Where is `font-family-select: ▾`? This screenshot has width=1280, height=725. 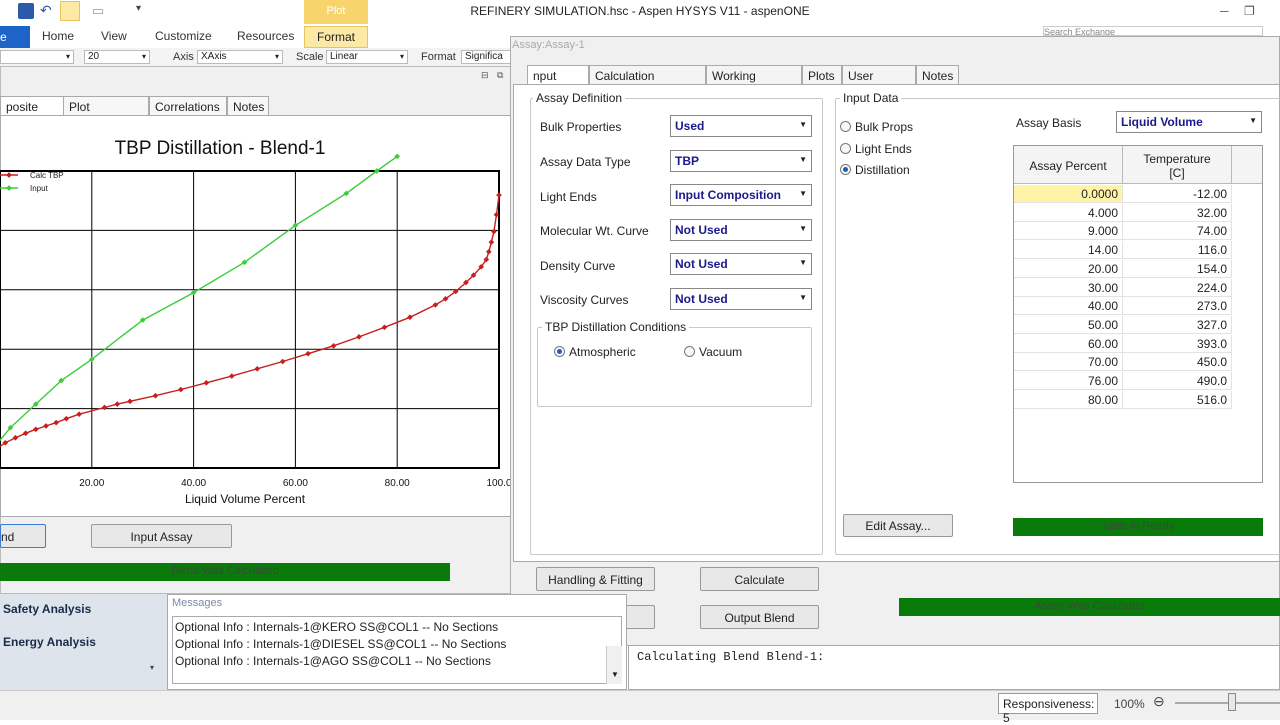
font-family-select: ▾ is located at coordinates (37, 57).